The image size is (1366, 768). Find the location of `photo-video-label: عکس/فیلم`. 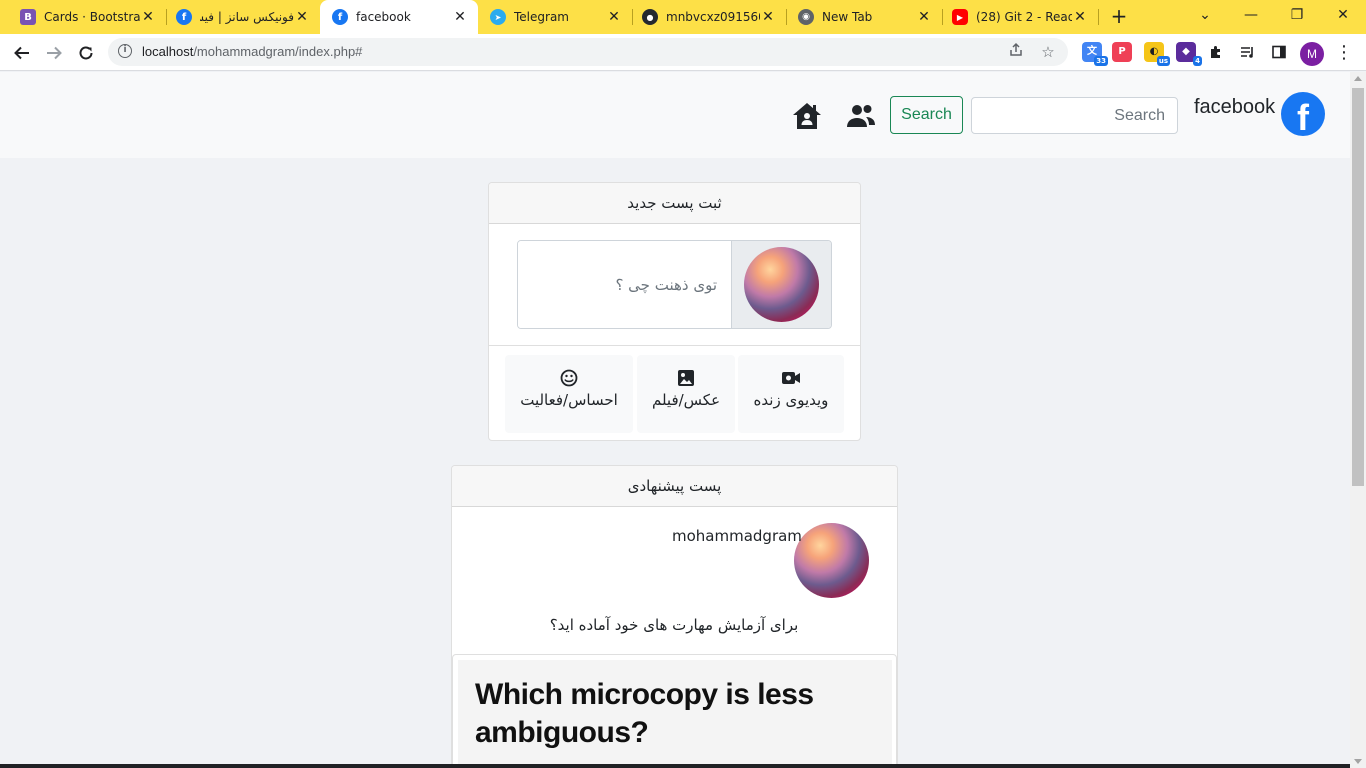

photo-video-label: عکس/فیلم is located at coordinates (686, 400).